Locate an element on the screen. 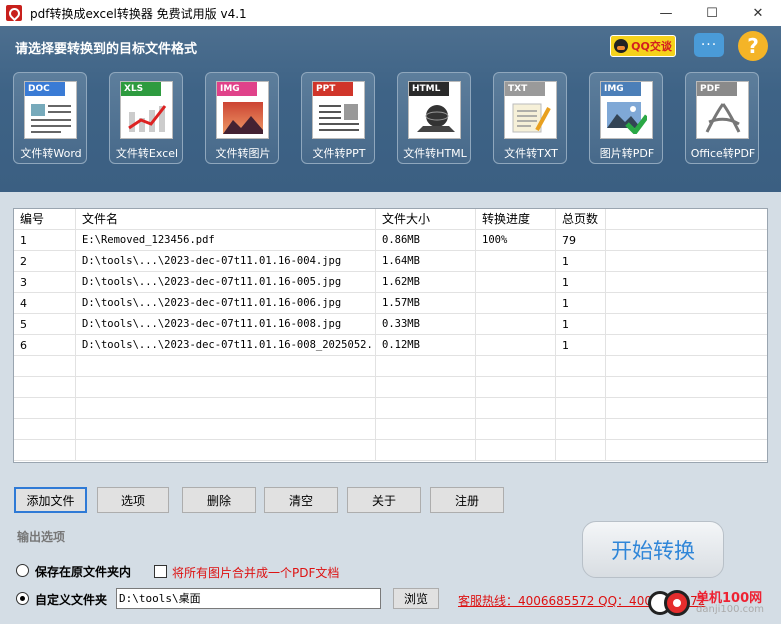 The height and width of the screenshot is (624, 781). watermark-url: danji100.com is located at coordinates (730, 609).